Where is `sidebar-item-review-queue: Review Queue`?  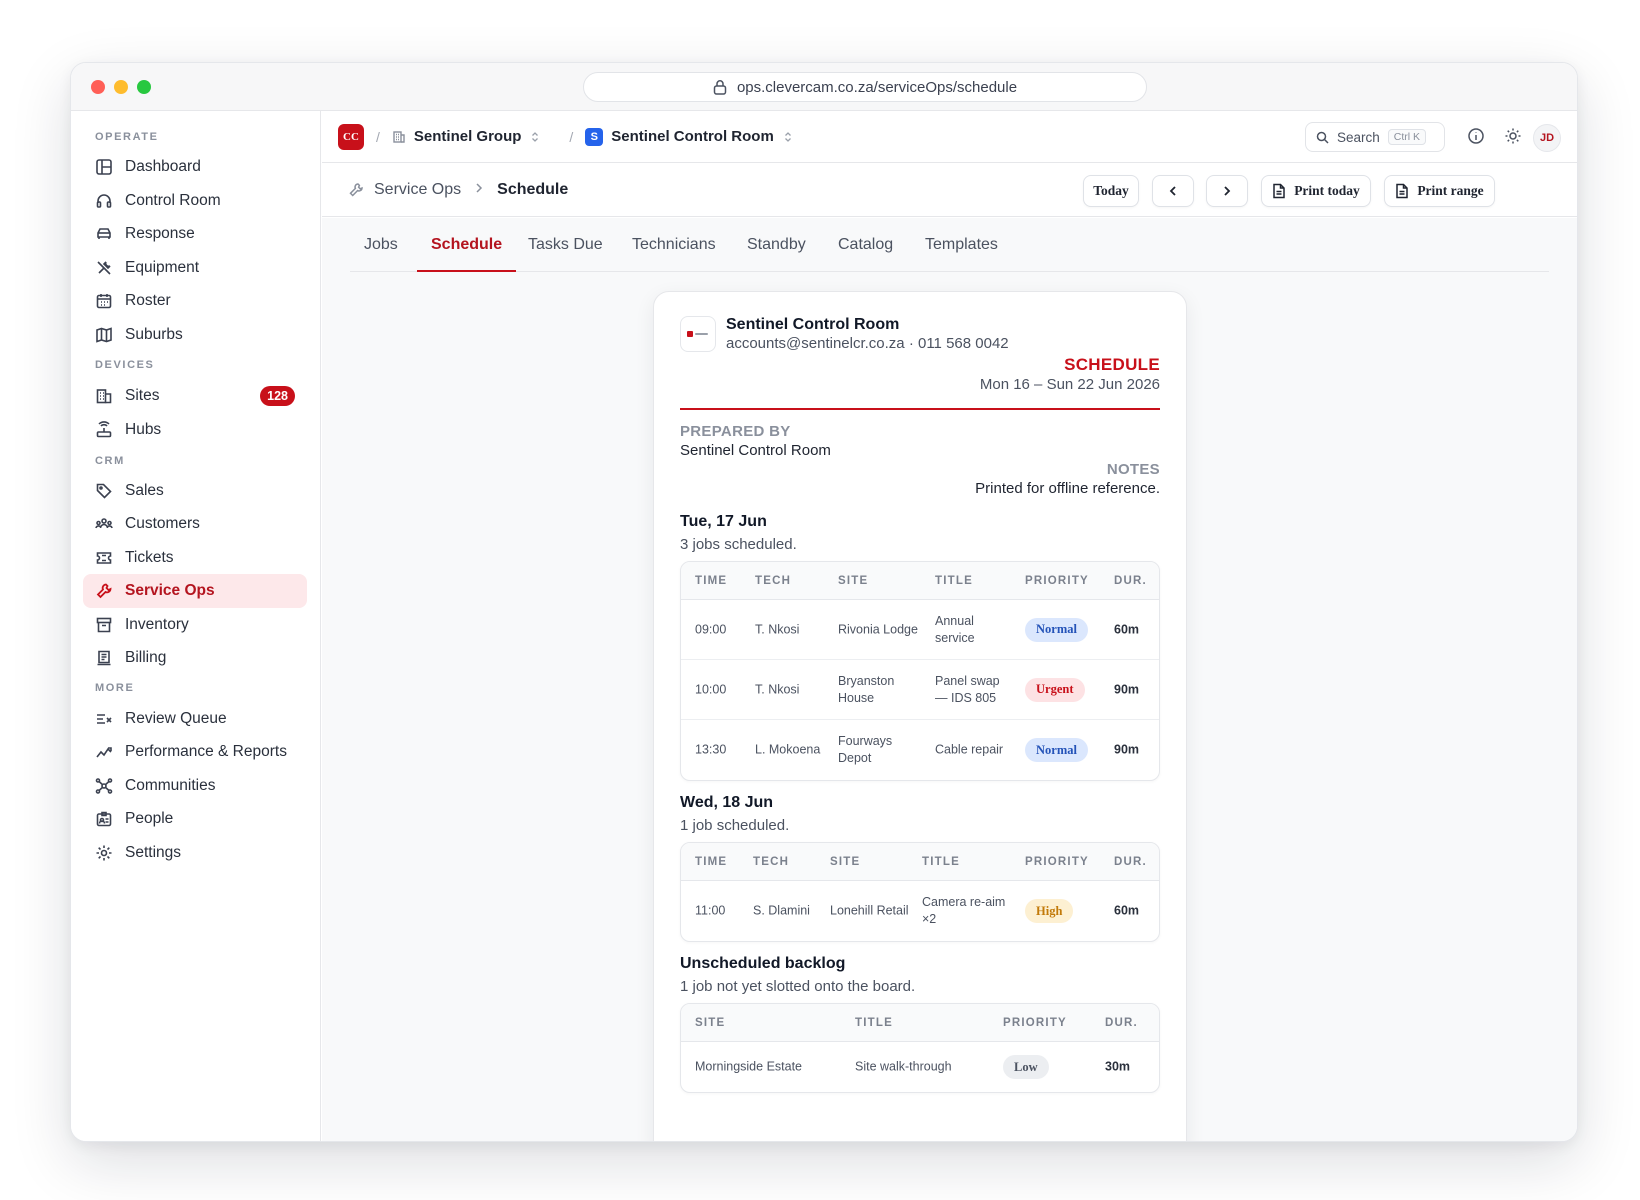 sidebar-item-review-queue: Review Queue is located at coordinates (195, 719).